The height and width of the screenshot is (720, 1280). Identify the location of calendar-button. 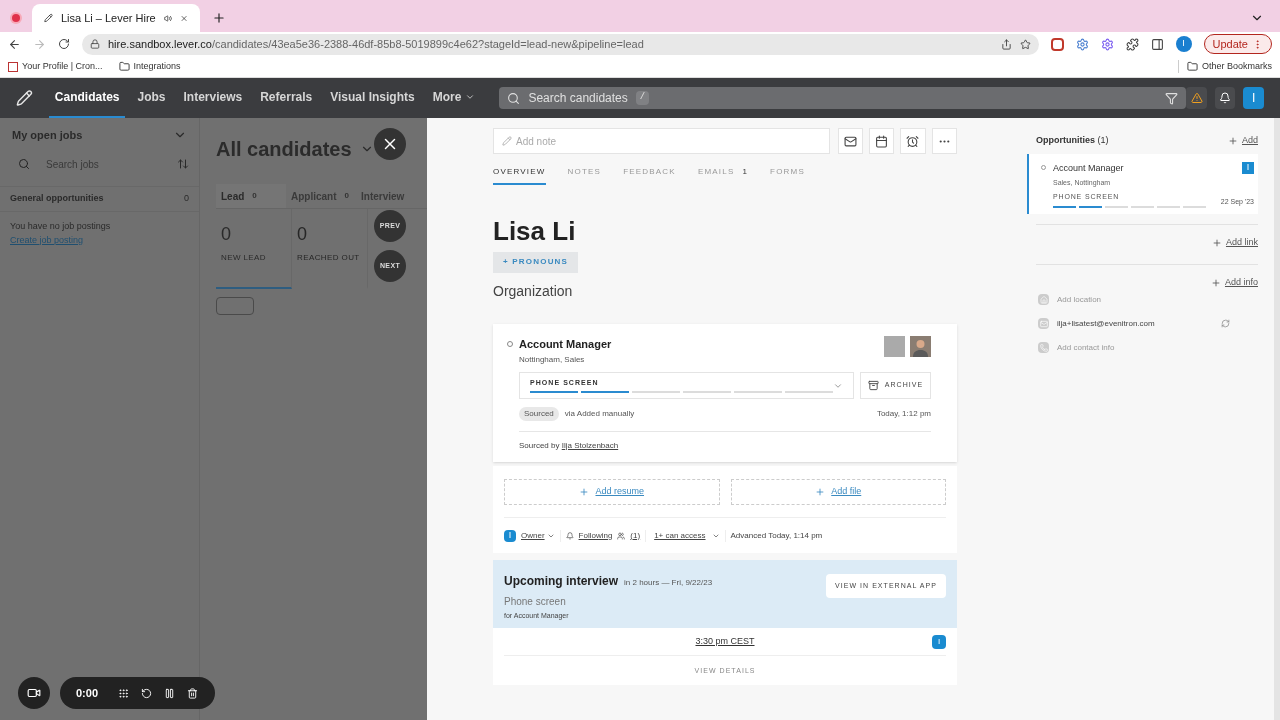
(881, 141).